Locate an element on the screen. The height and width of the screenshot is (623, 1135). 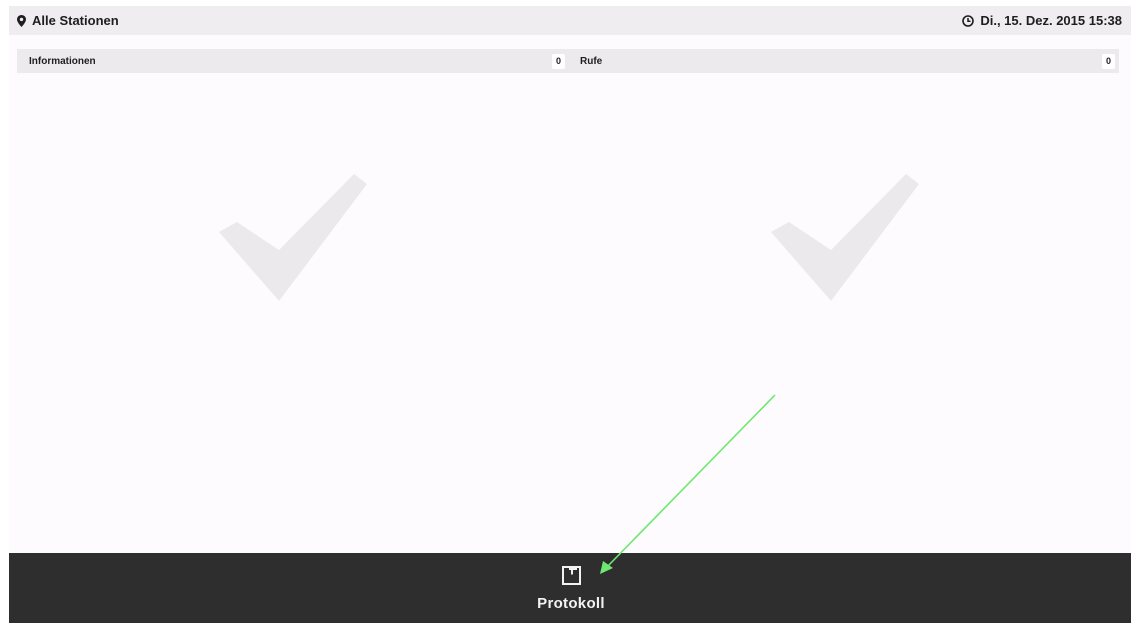
station-title: Alle Stationen is located at coordinates (75, 20).